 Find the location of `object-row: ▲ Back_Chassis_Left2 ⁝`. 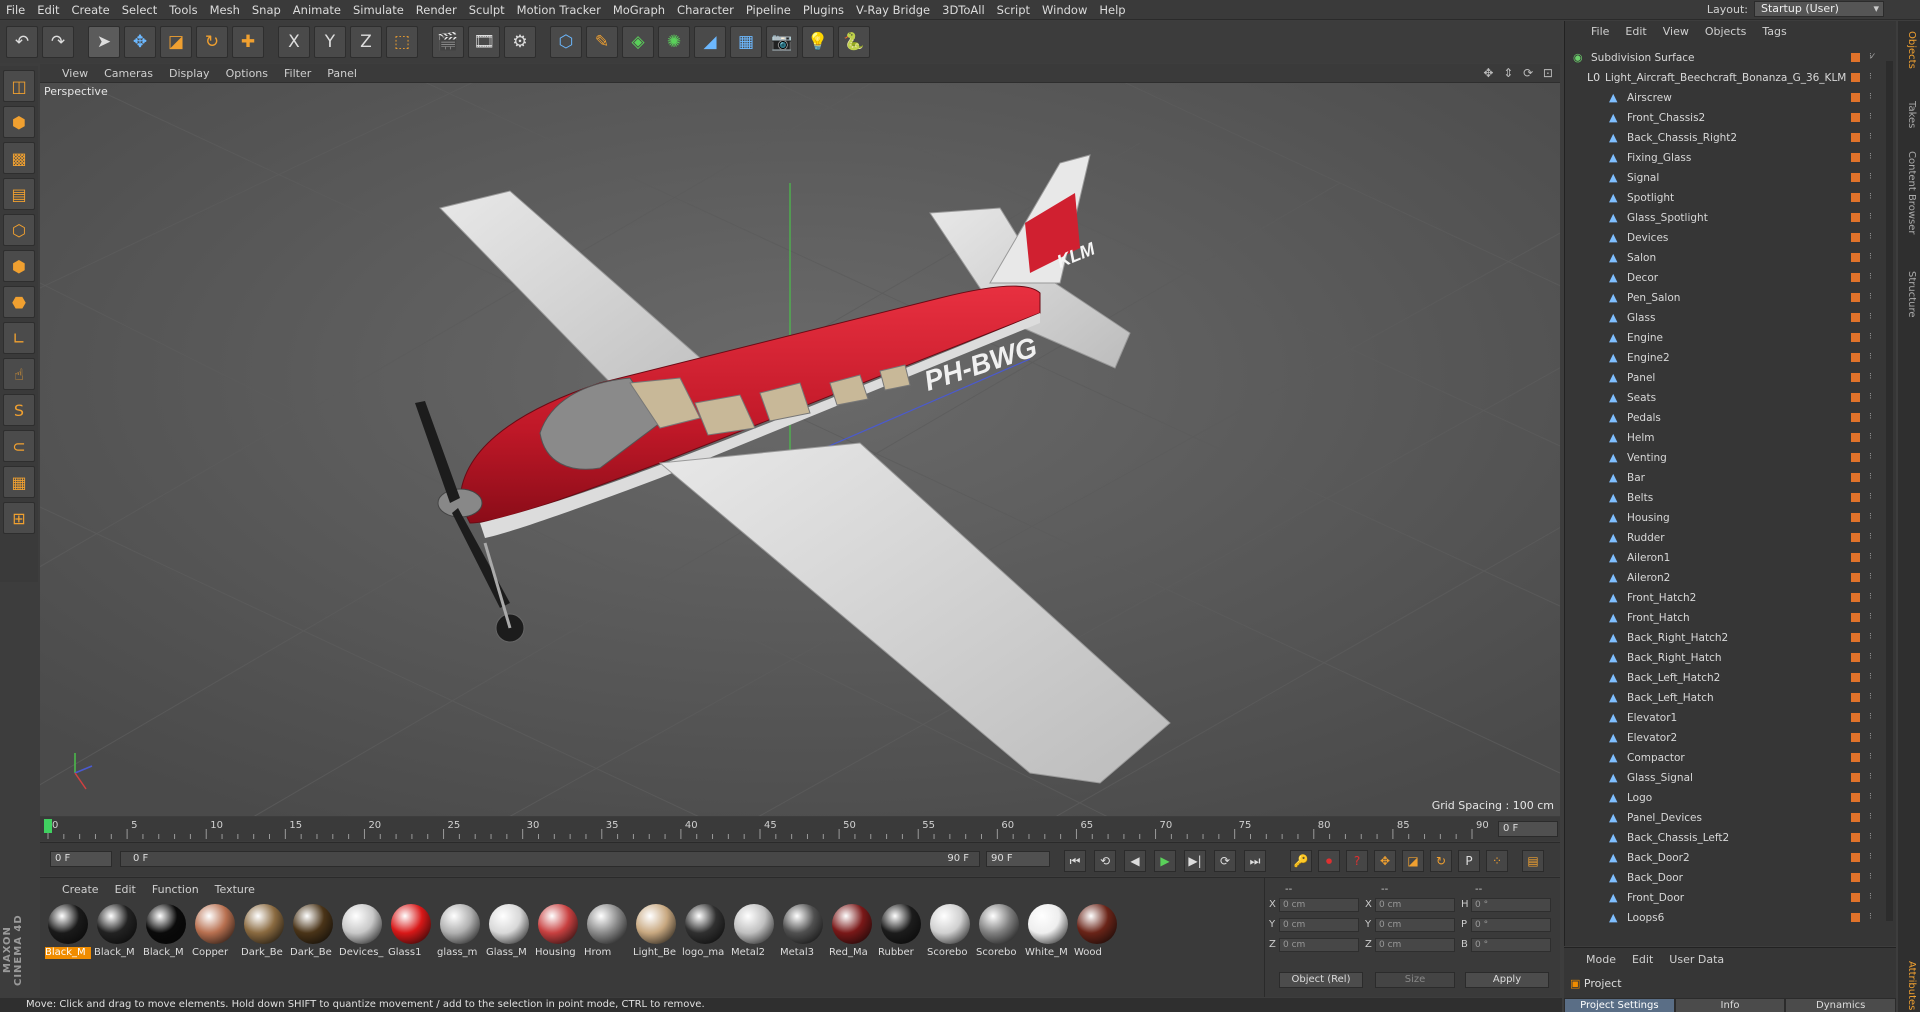

object-row: ▲ Back_Chassis_Left2 ⁝ is located at coordinates (1726, 838).